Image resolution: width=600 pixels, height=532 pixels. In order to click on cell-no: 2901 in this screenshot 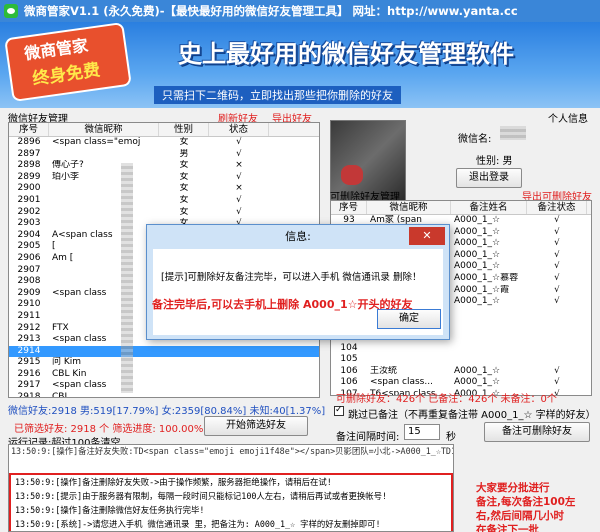, I will do `click(29, 199)`.